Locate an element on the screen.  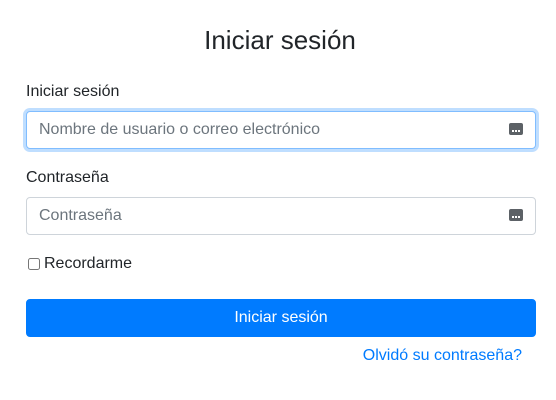
password-field-wrapper is located at coordinates (281, 216).